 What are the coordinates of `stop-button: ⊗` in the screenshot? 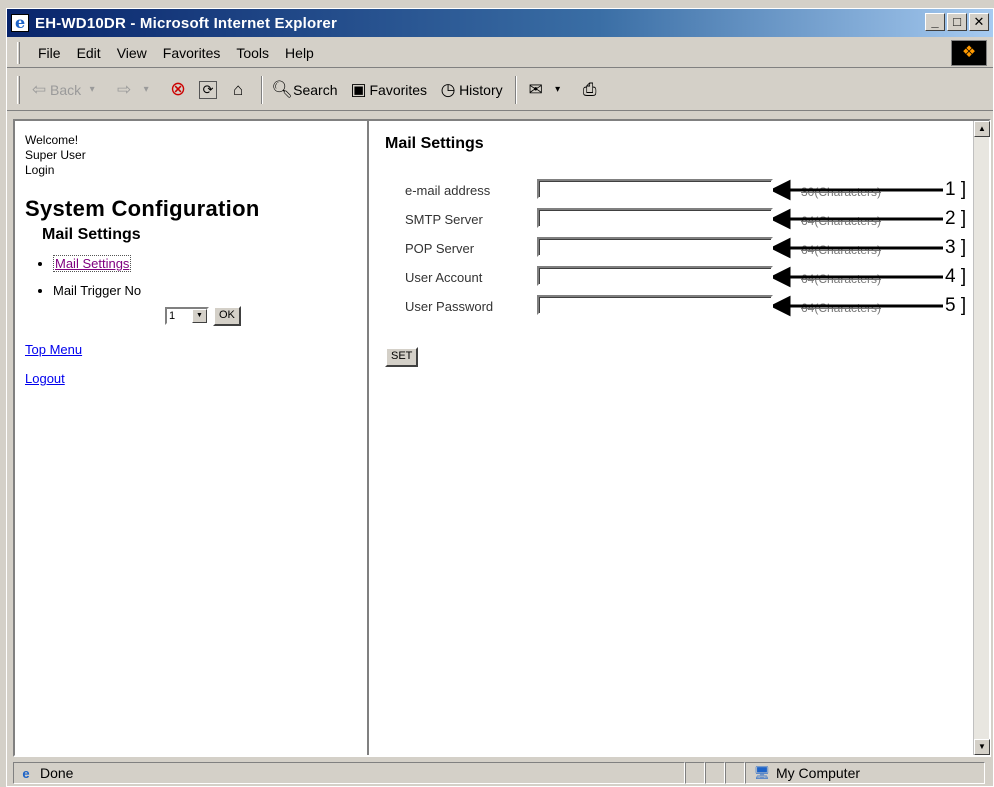 It's located at (178, 89).